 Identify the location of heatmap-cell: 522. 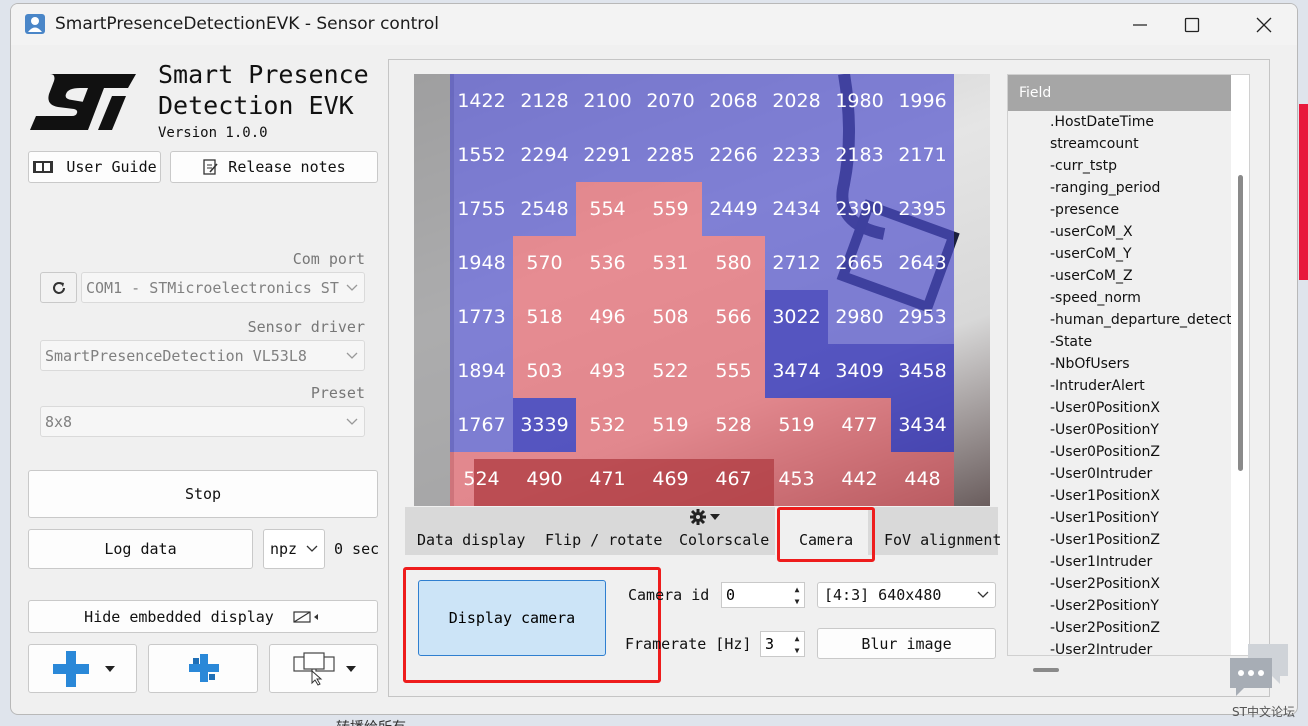
(670, 371).